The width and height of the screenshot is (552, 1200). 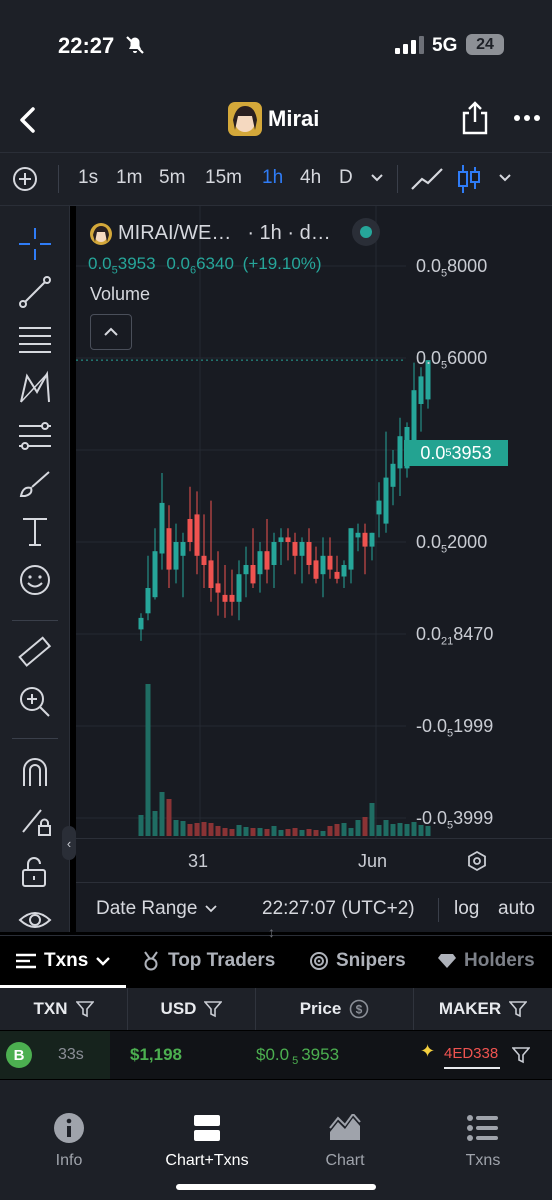 I want to click on chevron-up-icon, so click(x=111, y=331).